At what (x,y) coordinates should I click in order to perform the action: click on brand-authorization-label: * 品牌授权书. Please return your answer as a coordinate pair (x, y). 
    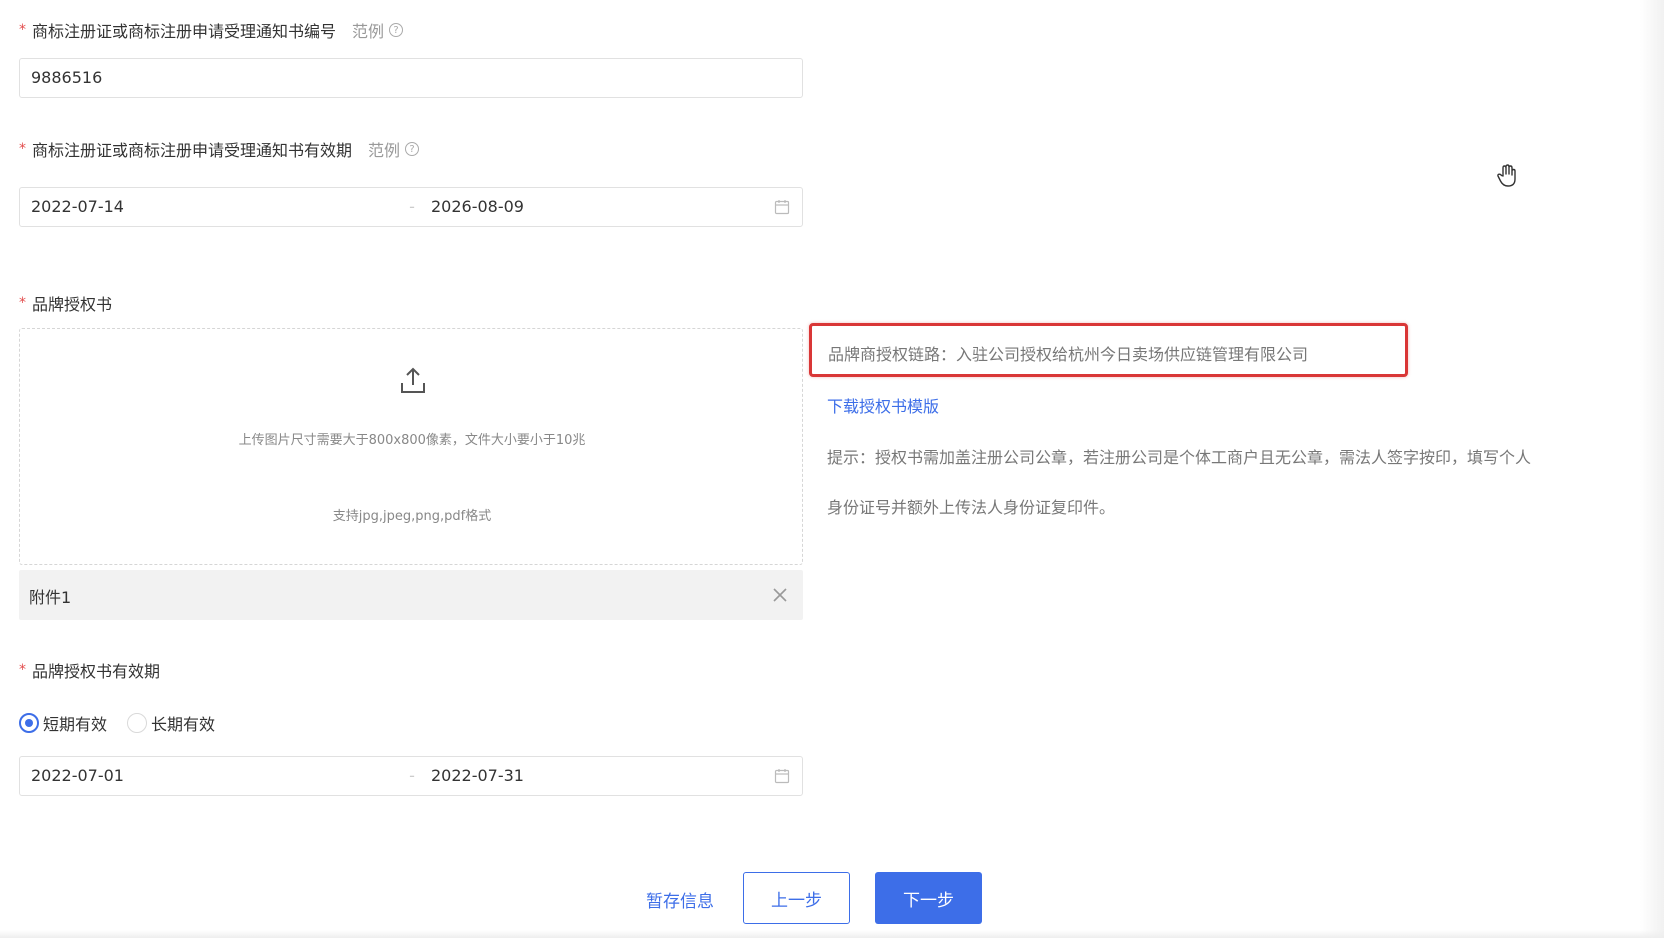
    Looking at the image, I should click on (65, 303).